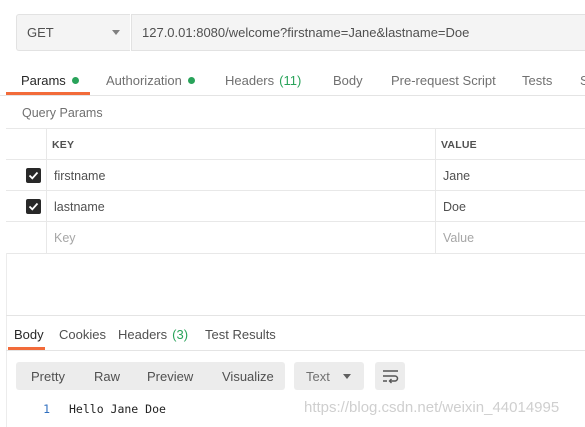  What do you see at coordinates (79, 175) in the screenshot?
I see `param-key: firstname` at bounding box center [79, 175].